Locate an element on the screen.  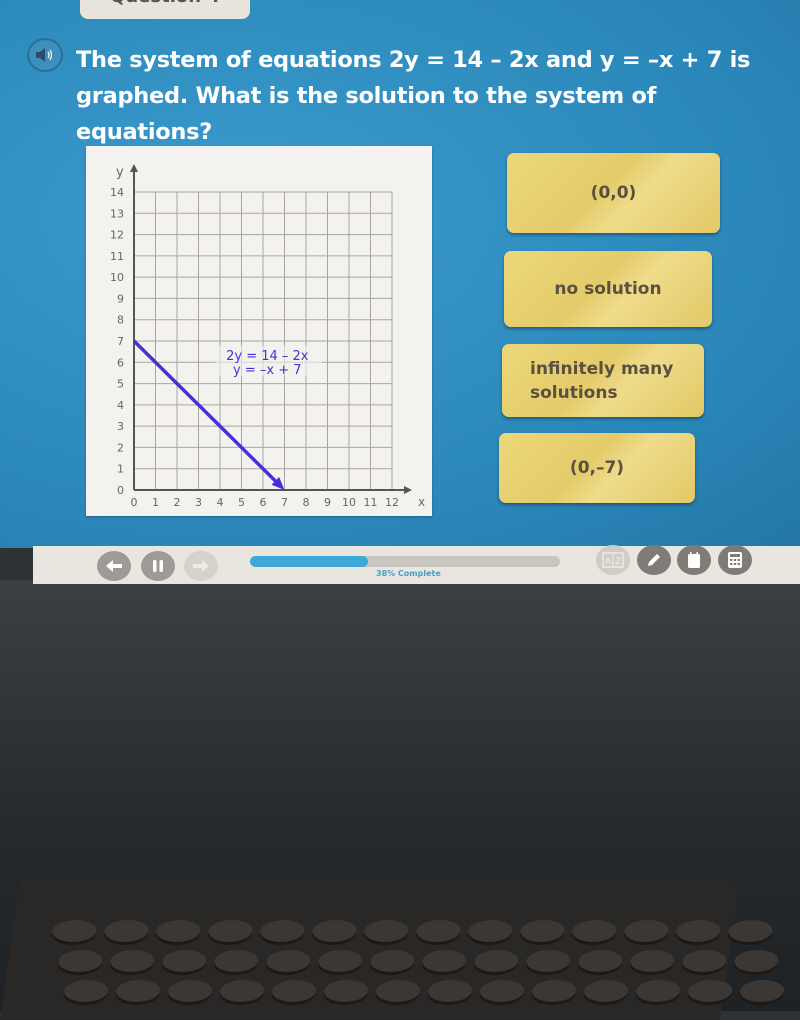
x-tick-label: 6 is located at coordinates (263, 502).